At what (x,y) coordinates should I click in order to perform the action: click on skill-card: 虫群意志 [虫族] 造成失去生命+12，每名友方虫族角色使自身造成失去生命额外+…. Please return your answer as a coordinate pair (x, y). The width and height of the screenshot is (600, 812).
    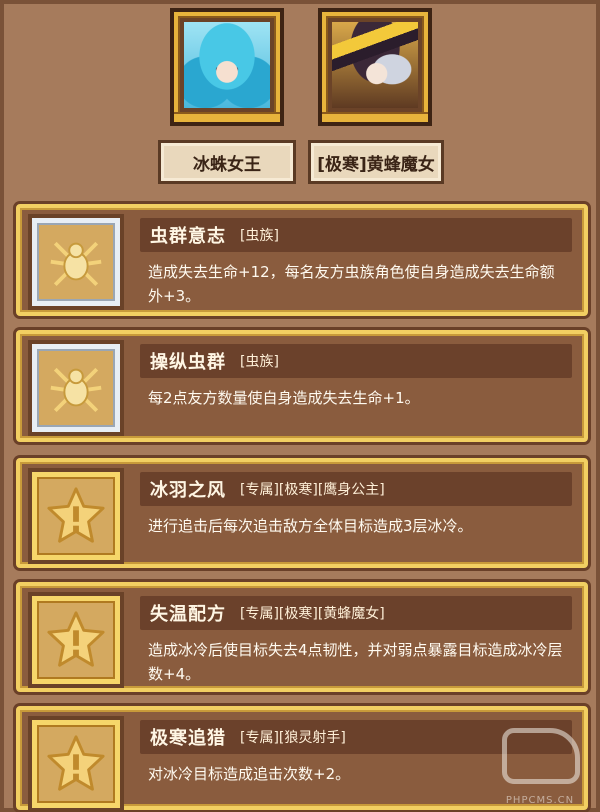
    Looking at the image, I should click on (302, 260).